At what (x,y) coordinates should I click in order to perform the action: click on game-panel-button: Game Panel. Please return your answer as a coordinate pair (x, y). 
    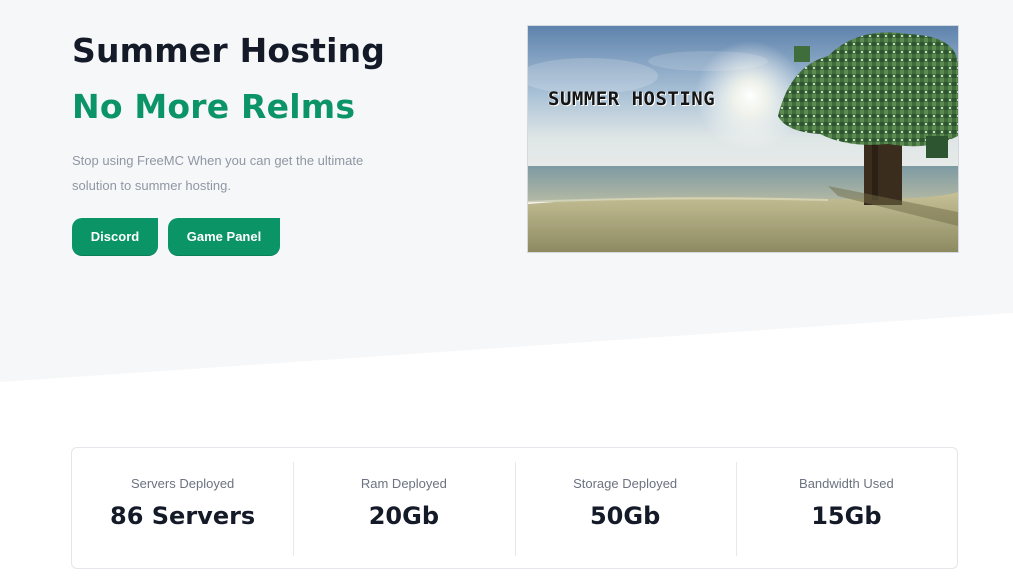
    Looking at the image, I should click on (224, 237).